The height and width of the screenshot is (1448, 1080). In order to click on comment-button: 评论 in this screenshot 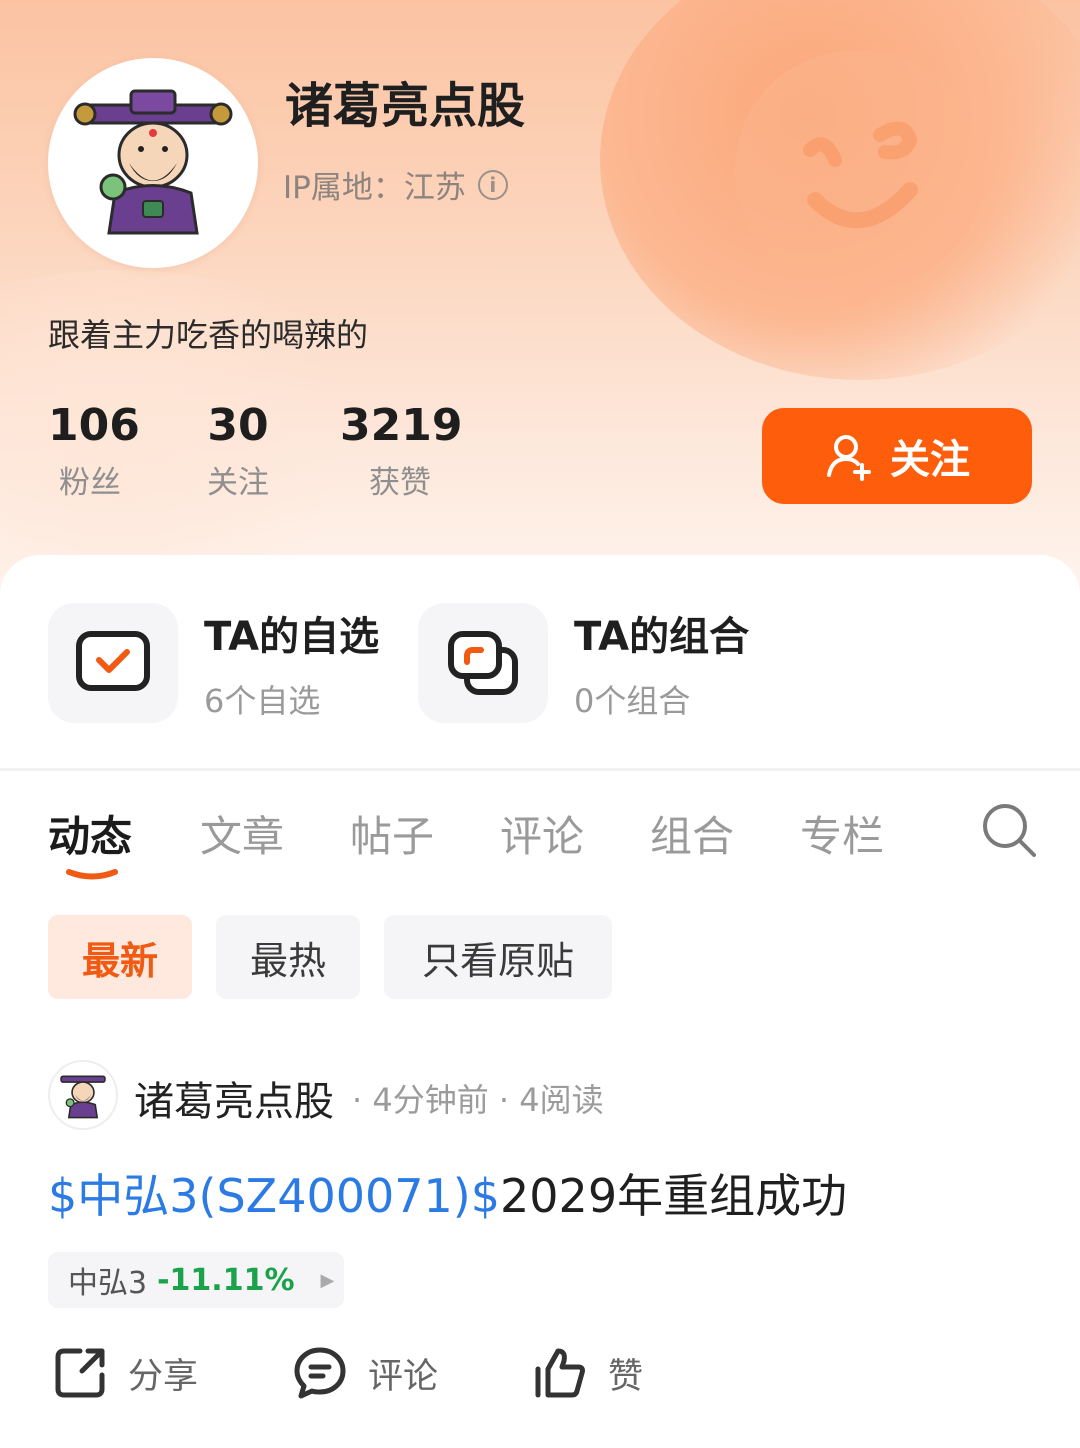, I will do `click(365, 1373)`.